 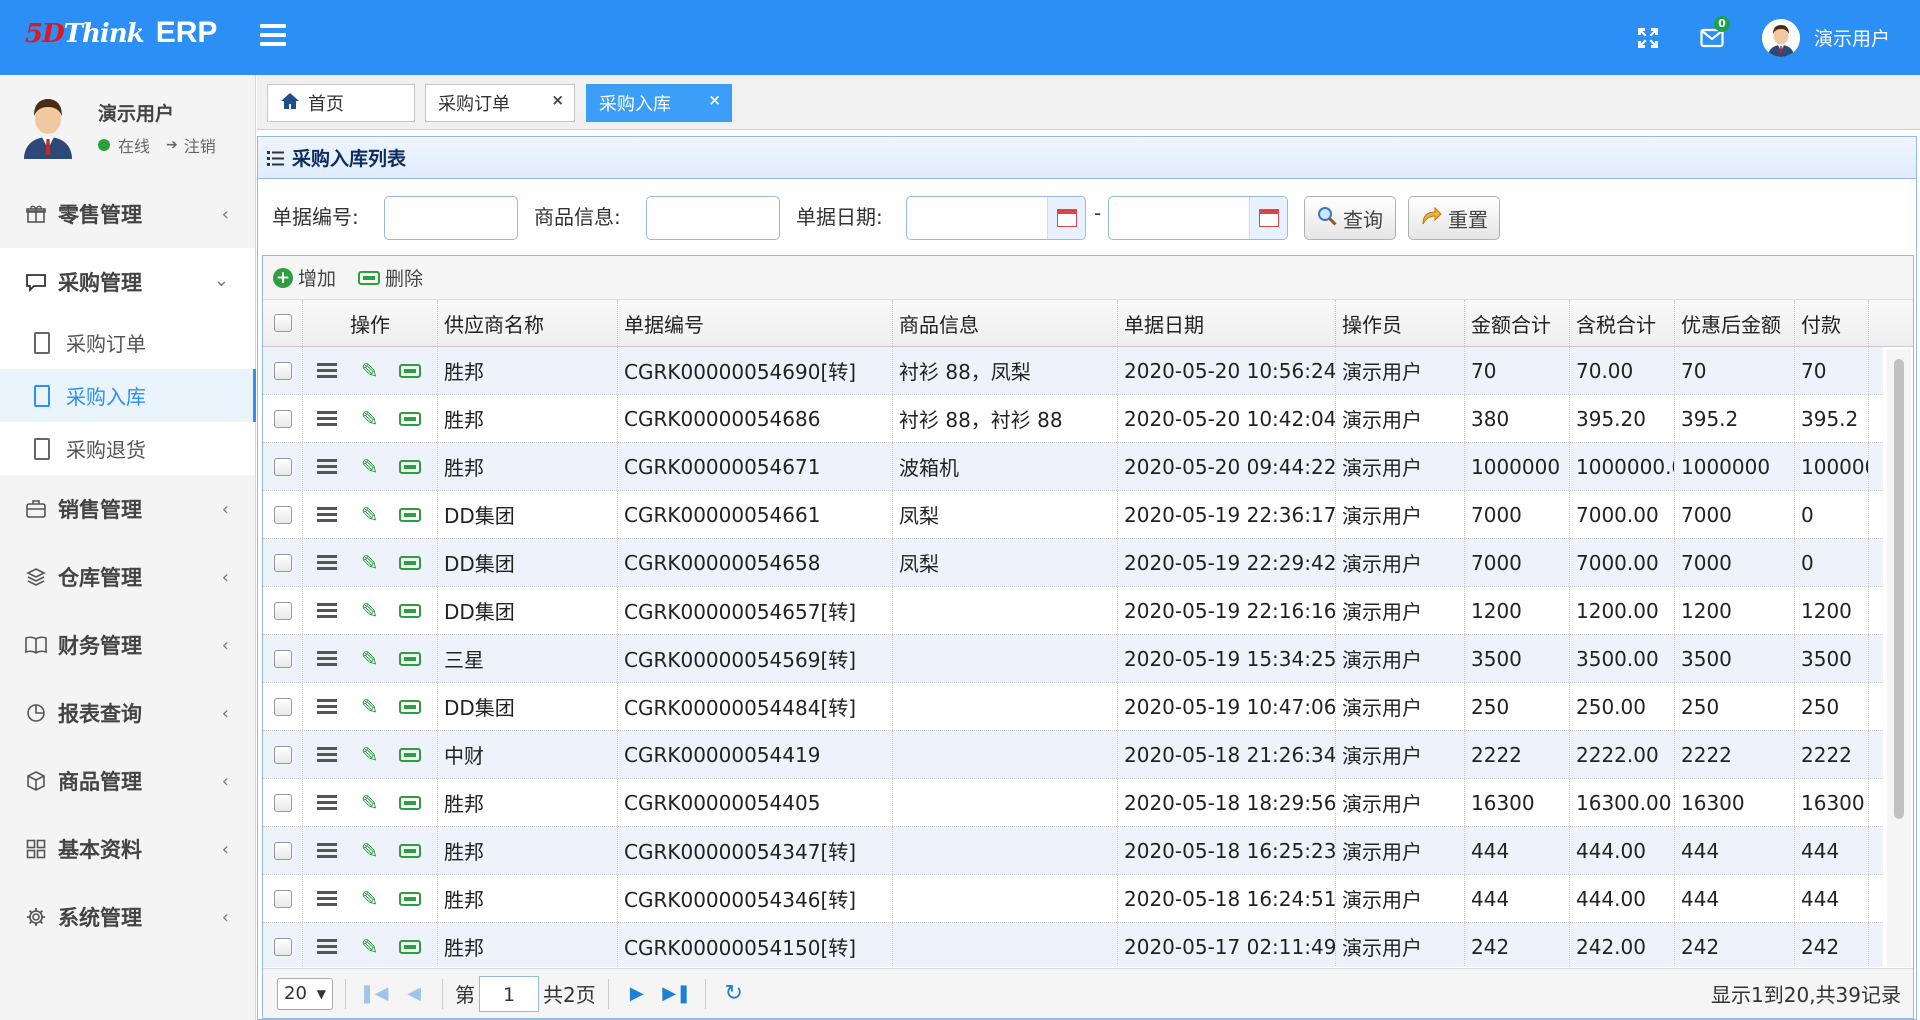 What do you see at coordinates (451, 218) in the screenshot?
I see `bill-no-input` at bounding box center [451, 218].